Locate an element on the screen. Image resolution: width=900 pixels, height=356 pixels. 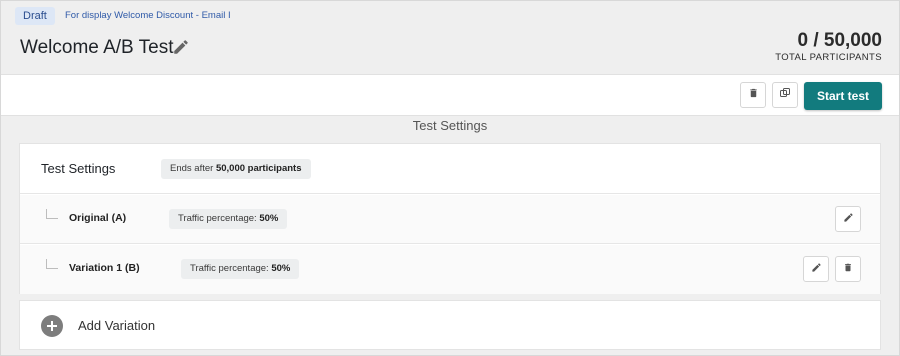
ends-after-value: 50,000 participants is located at coordinates (258, 168).